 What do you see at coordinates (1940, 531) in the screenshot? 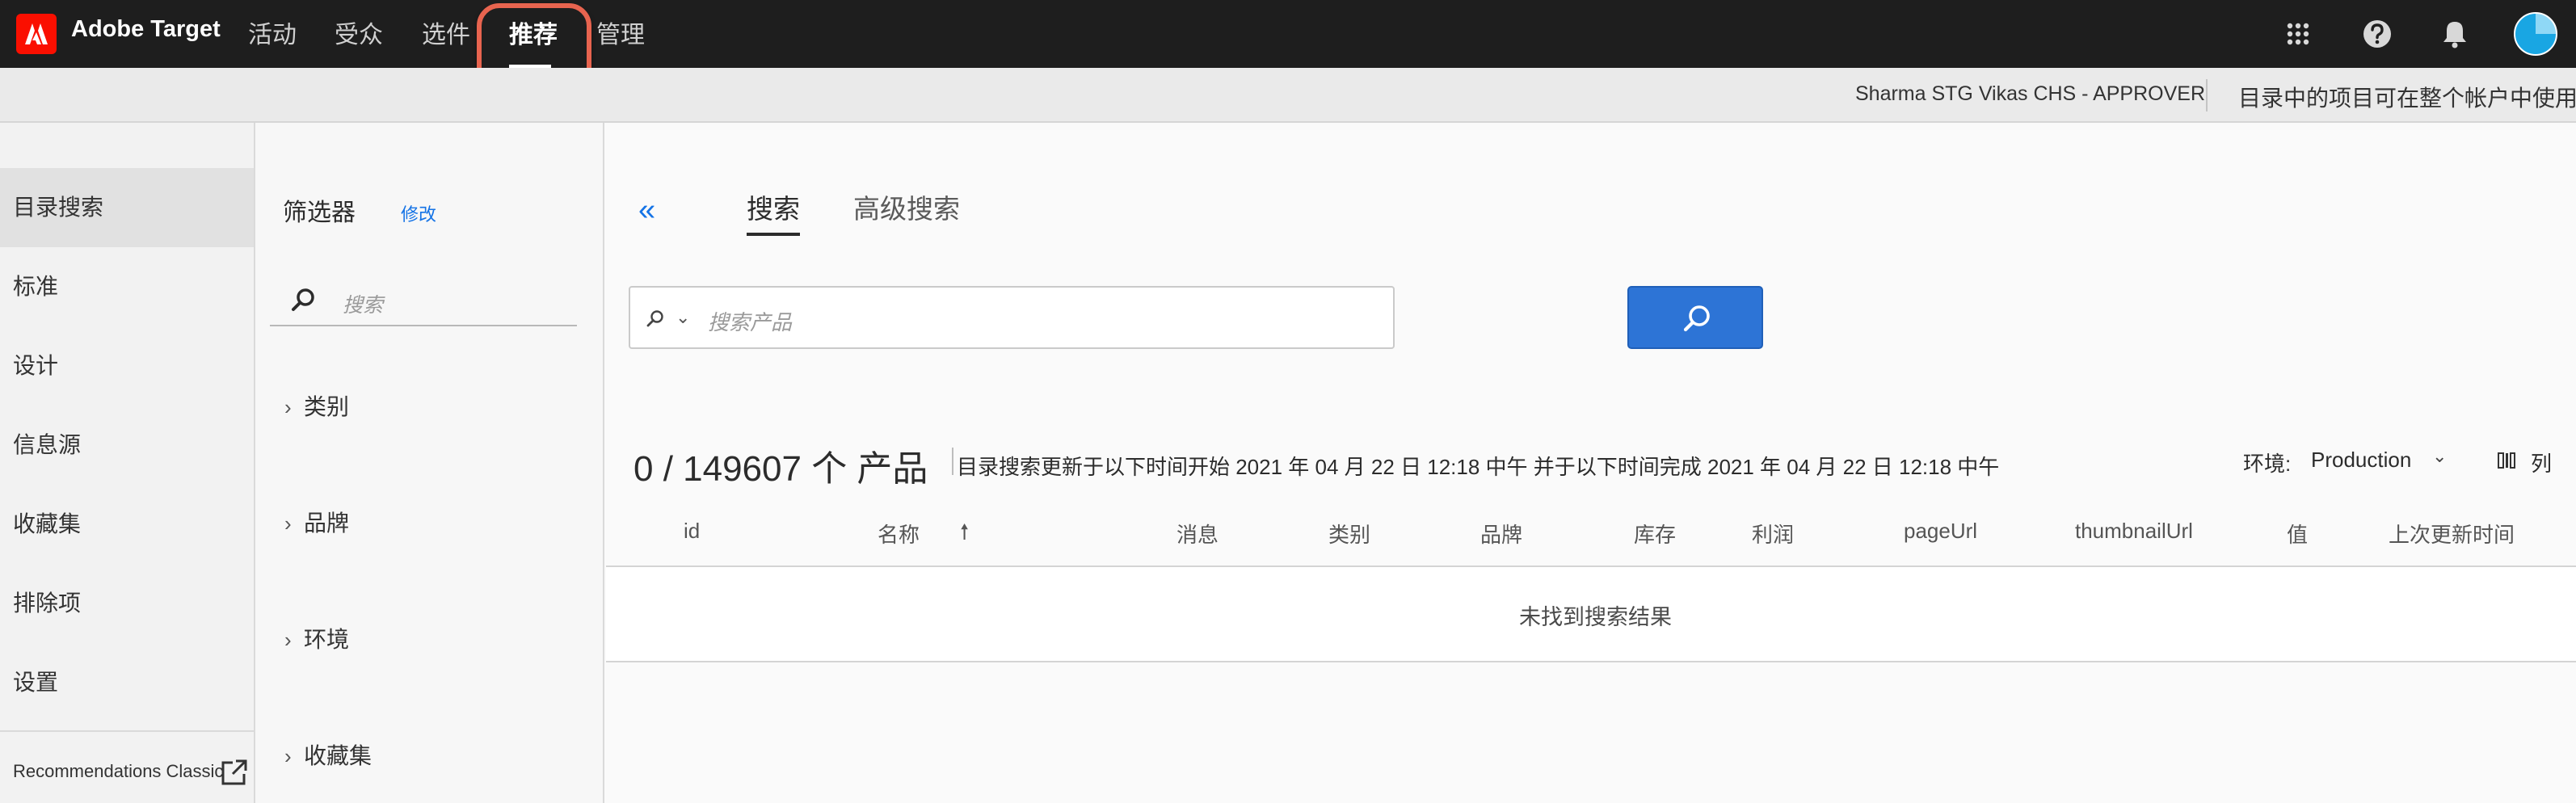
I see `column-header-pageurl: pageUrl` at bounding box center [1940, 531].